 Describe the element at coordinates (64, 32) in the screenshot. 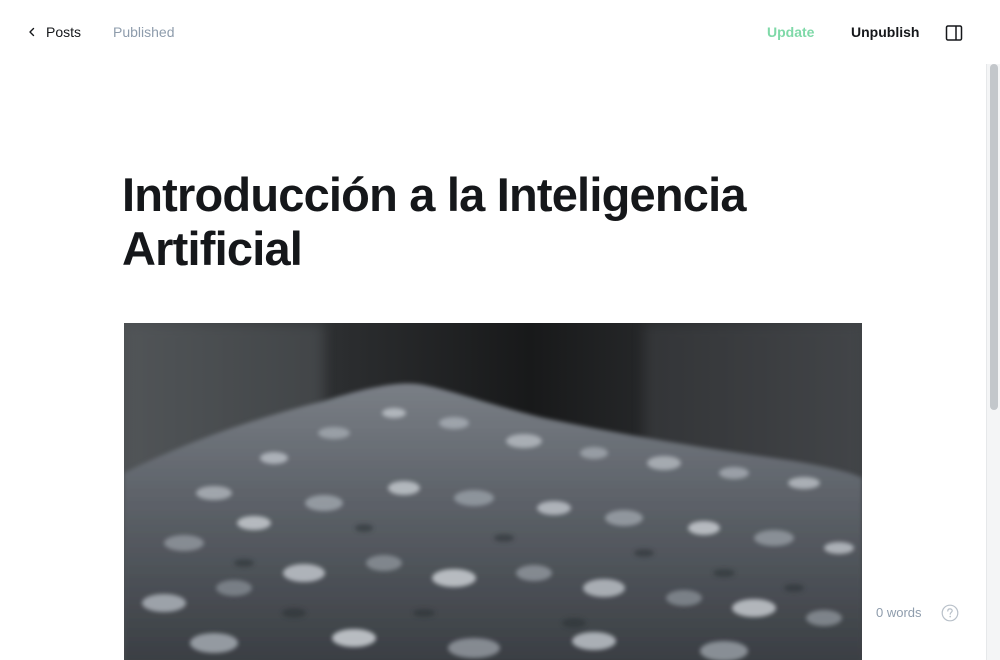

I see `back-link-label: Posts` at that location.